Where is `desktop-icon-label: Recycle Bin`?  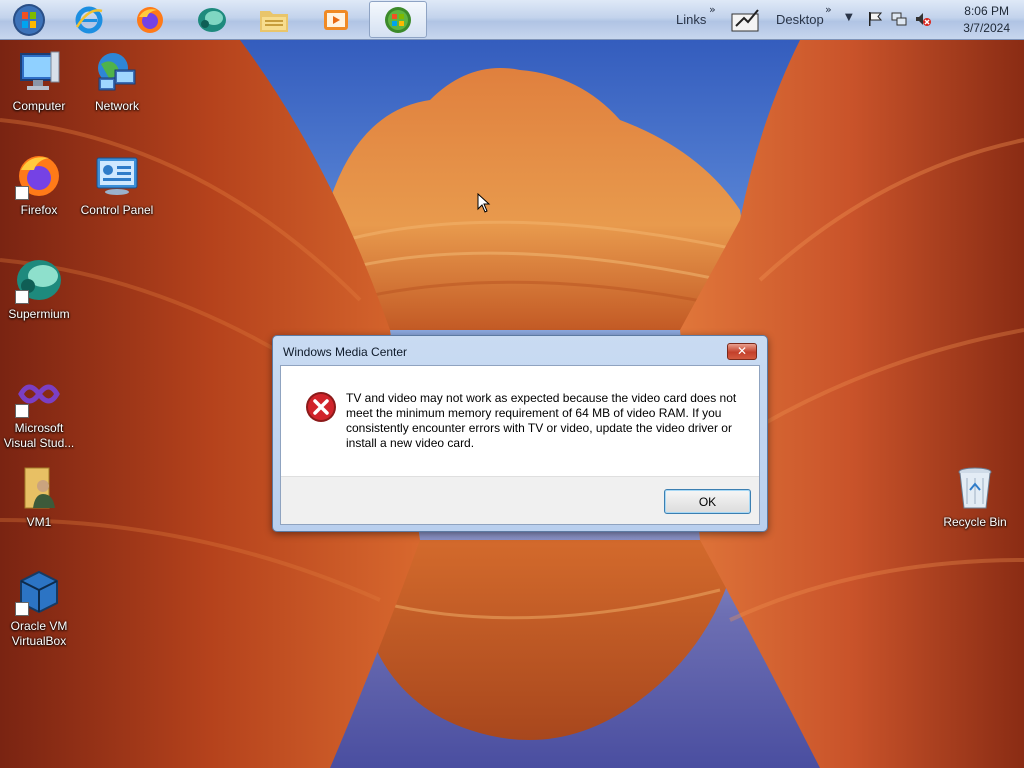 desktop-icon-label: Recycle Bin is located at coordinates (975, 522).